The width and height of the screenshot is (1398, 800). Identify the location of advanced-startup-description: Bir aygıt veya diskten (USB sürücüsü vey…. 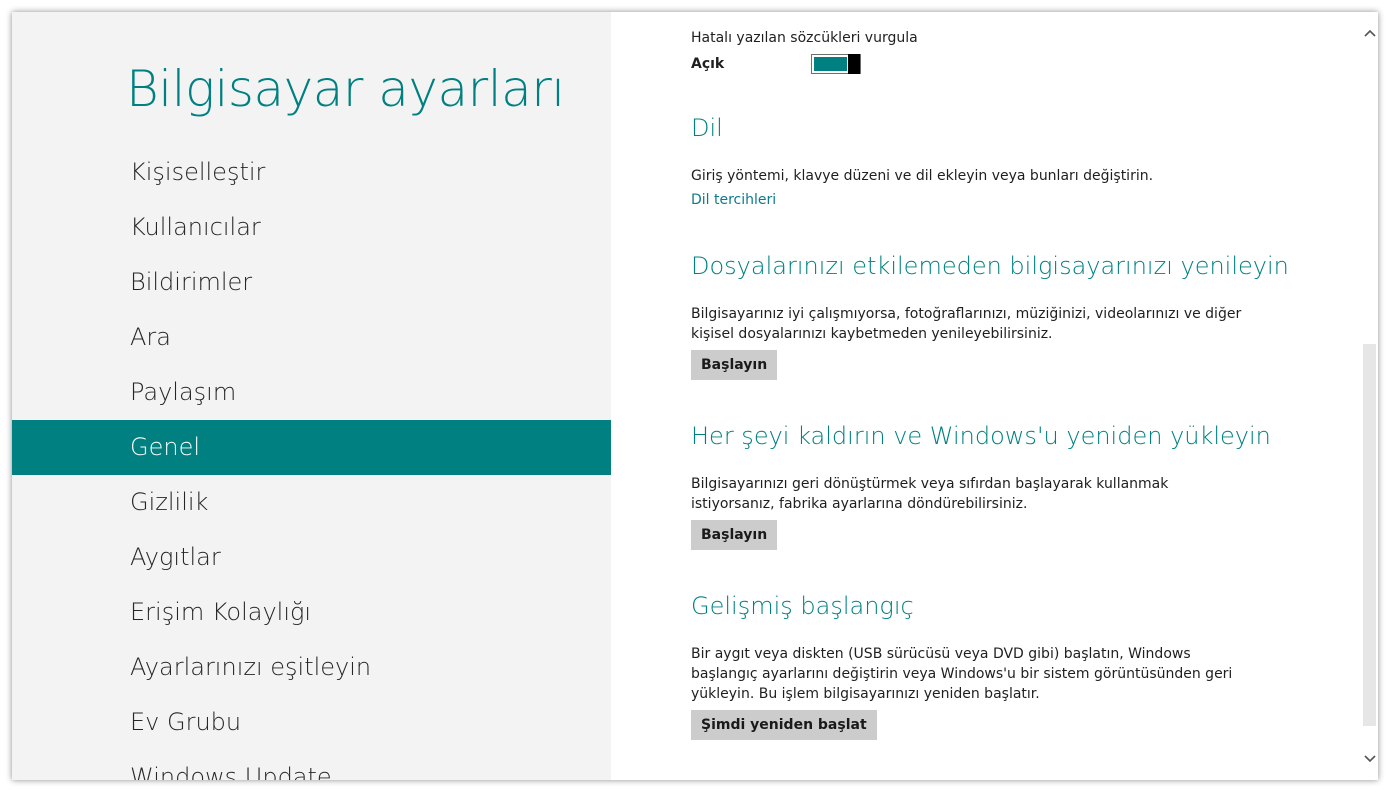
(962, 674).